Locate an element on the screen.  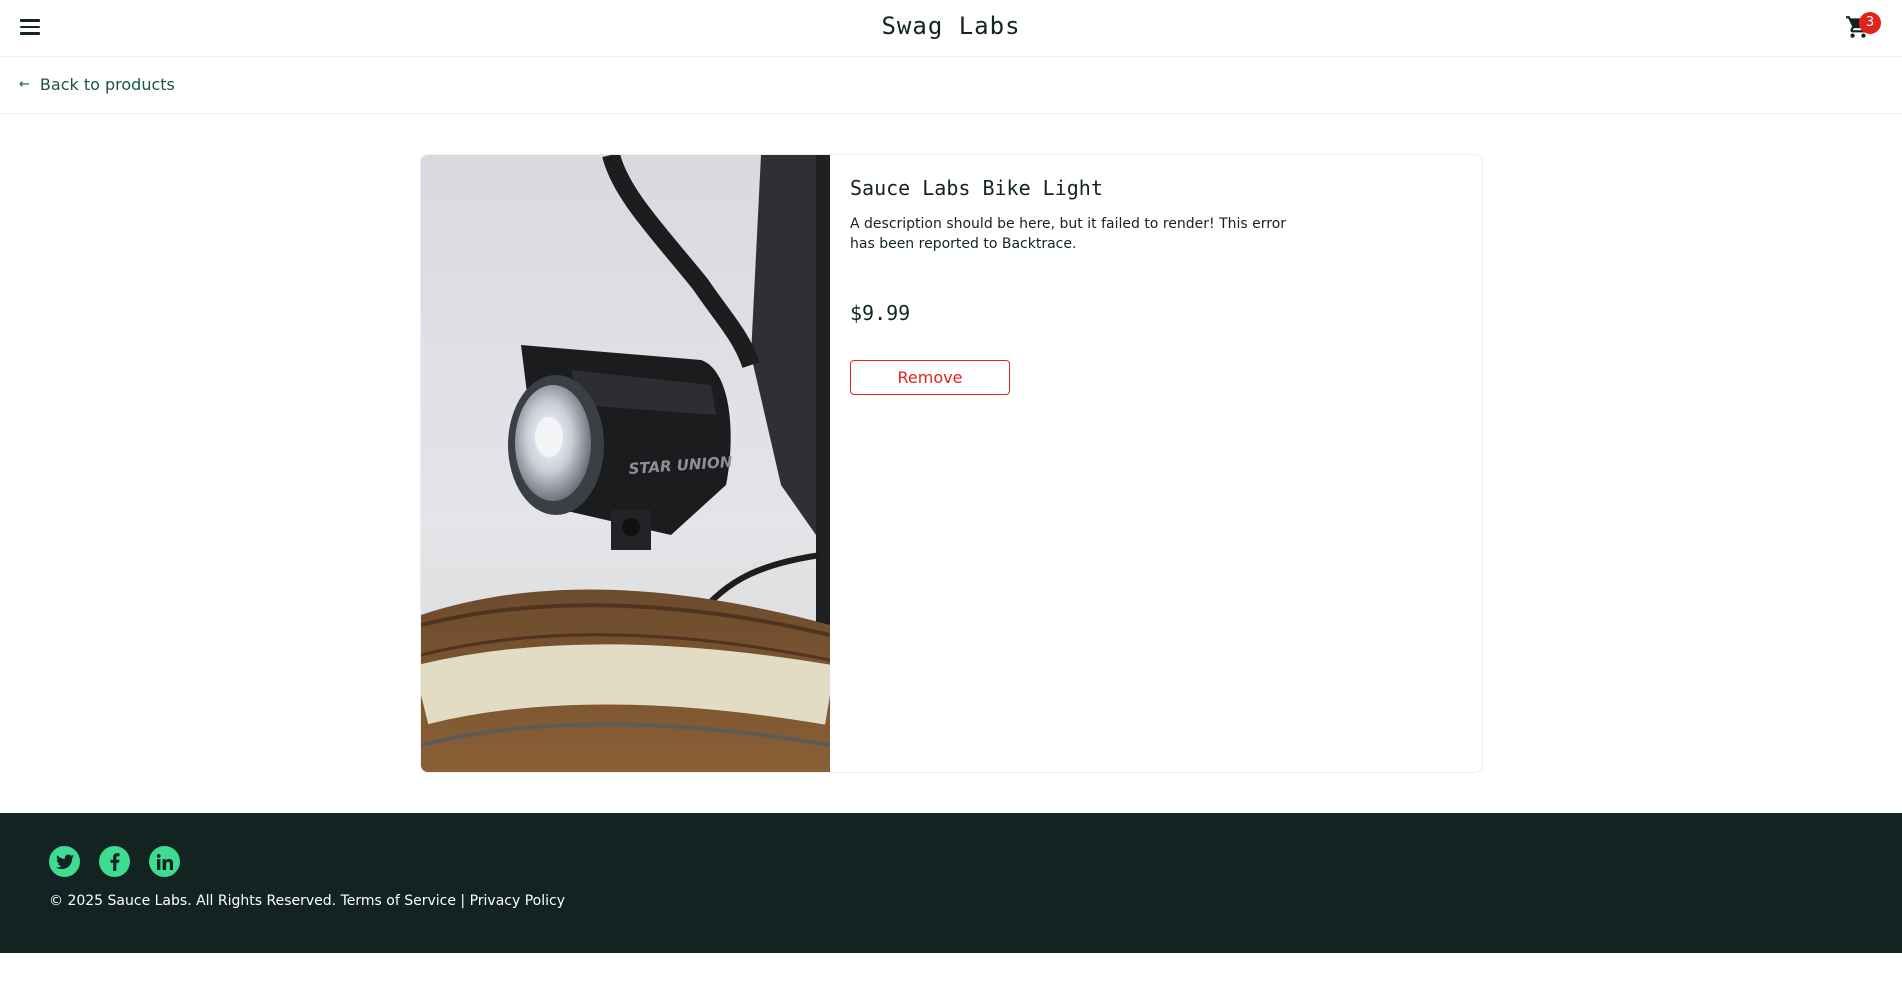
bike-light-photo: STAR UNION is located at coordinates (625, 463).